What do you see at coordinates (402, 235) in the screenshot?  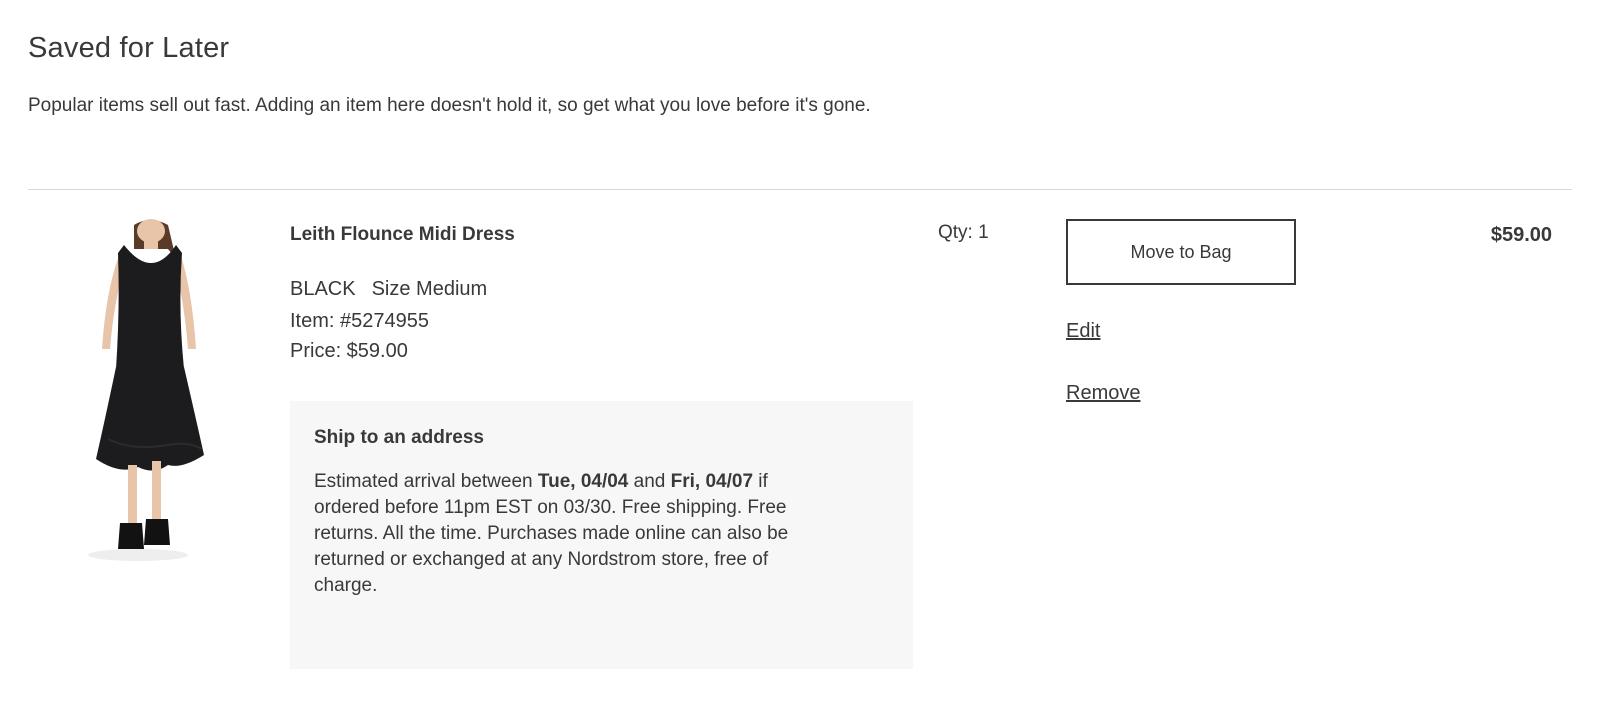 I see `product-name: Leith Flounce Midi Dress` at bounding box center [402, 235].